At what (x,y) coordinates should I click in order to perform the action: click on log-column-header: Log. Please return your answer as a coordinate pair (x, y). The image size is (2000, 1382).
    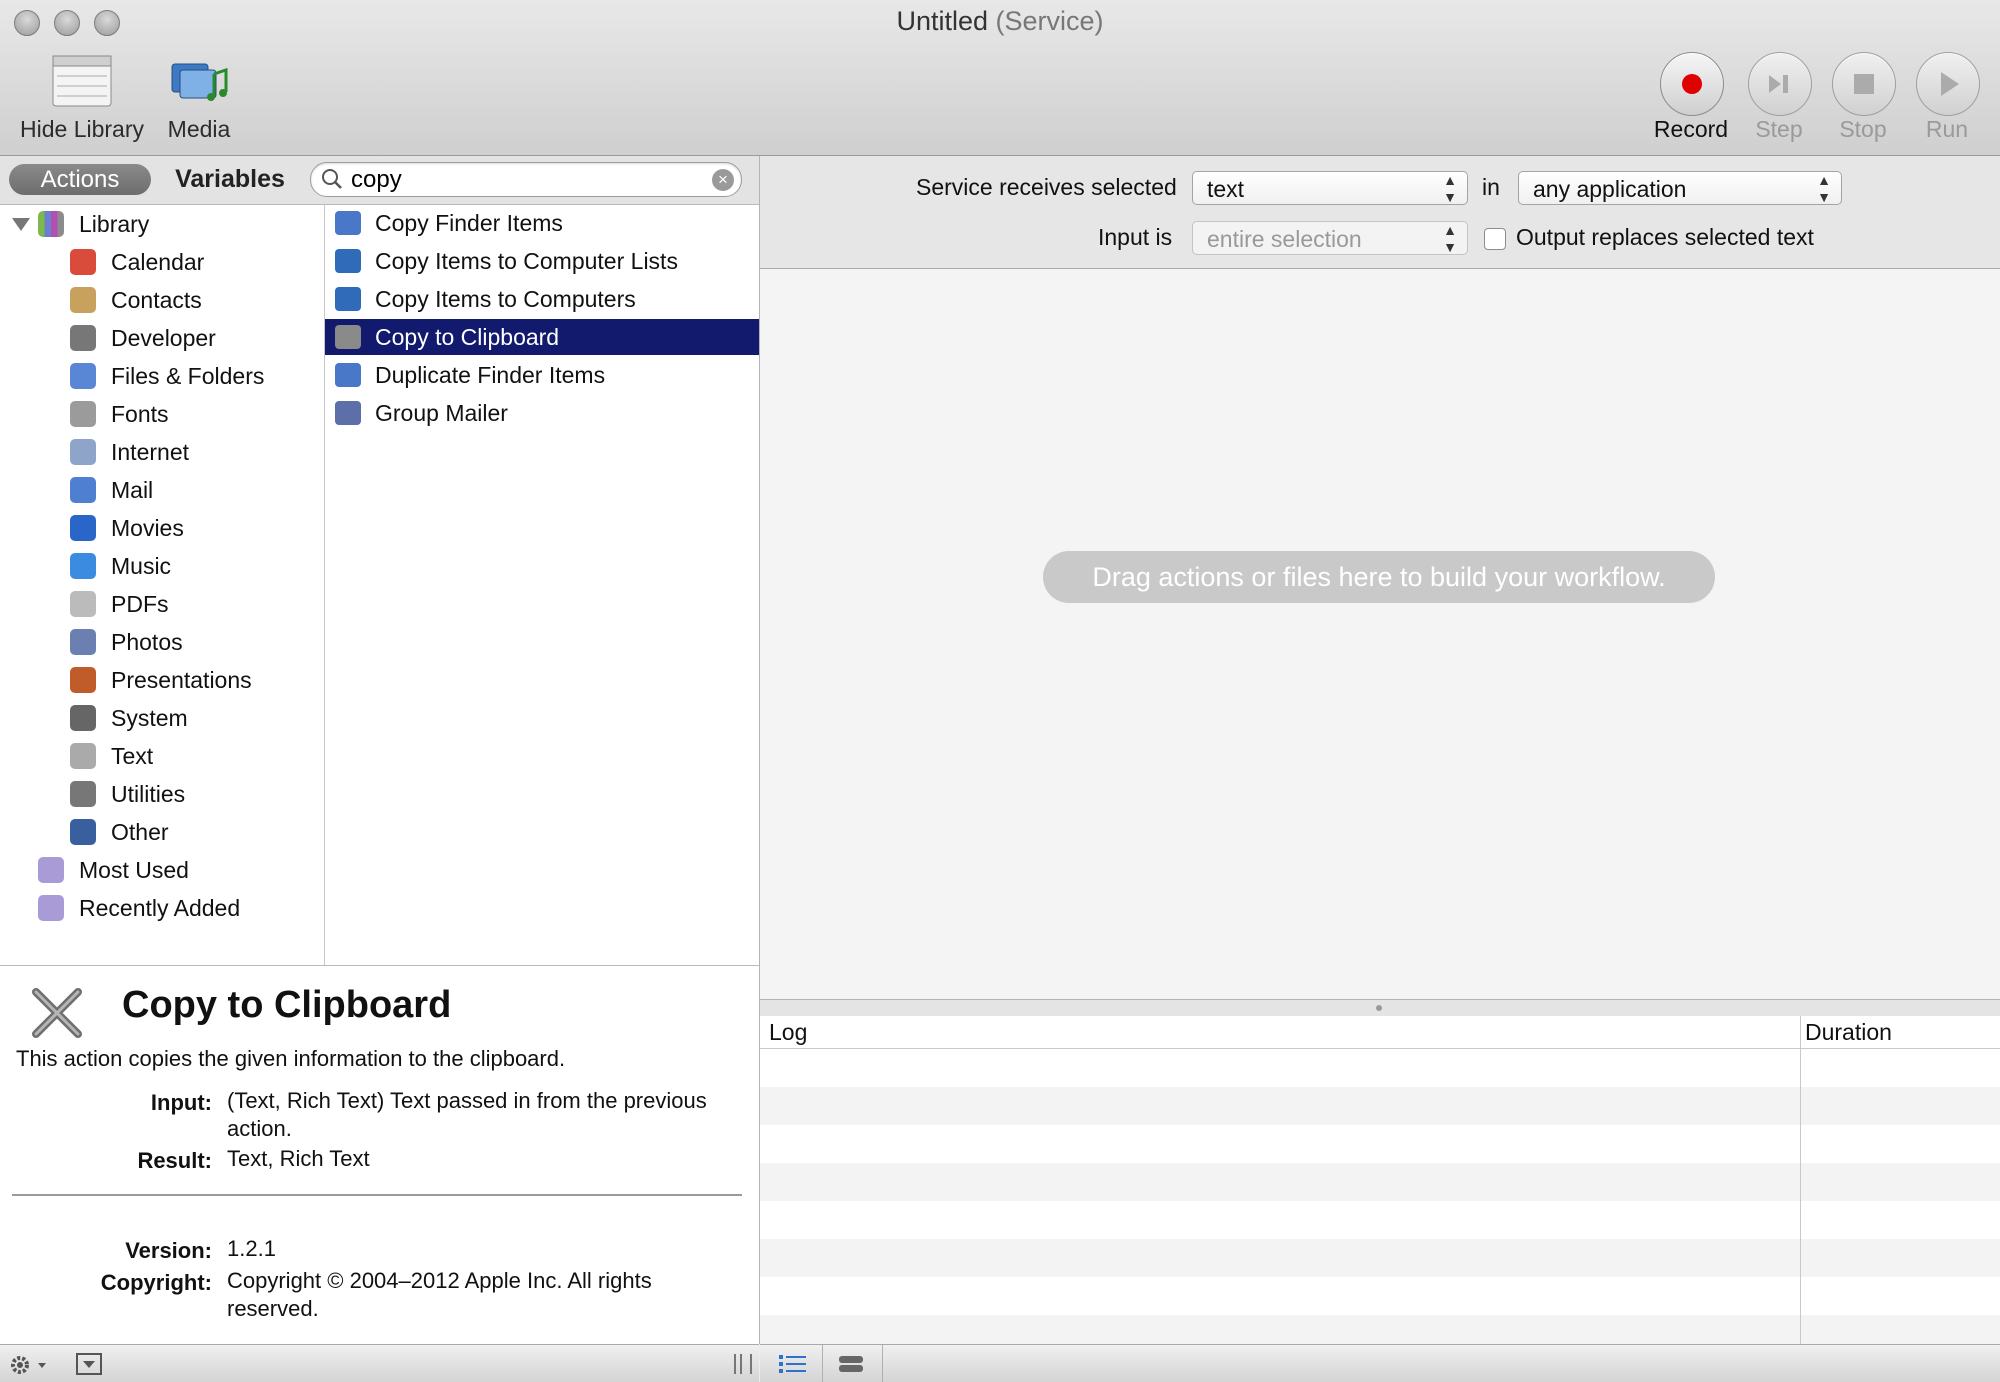
    Looking at the image, I should click on (788, 1032).